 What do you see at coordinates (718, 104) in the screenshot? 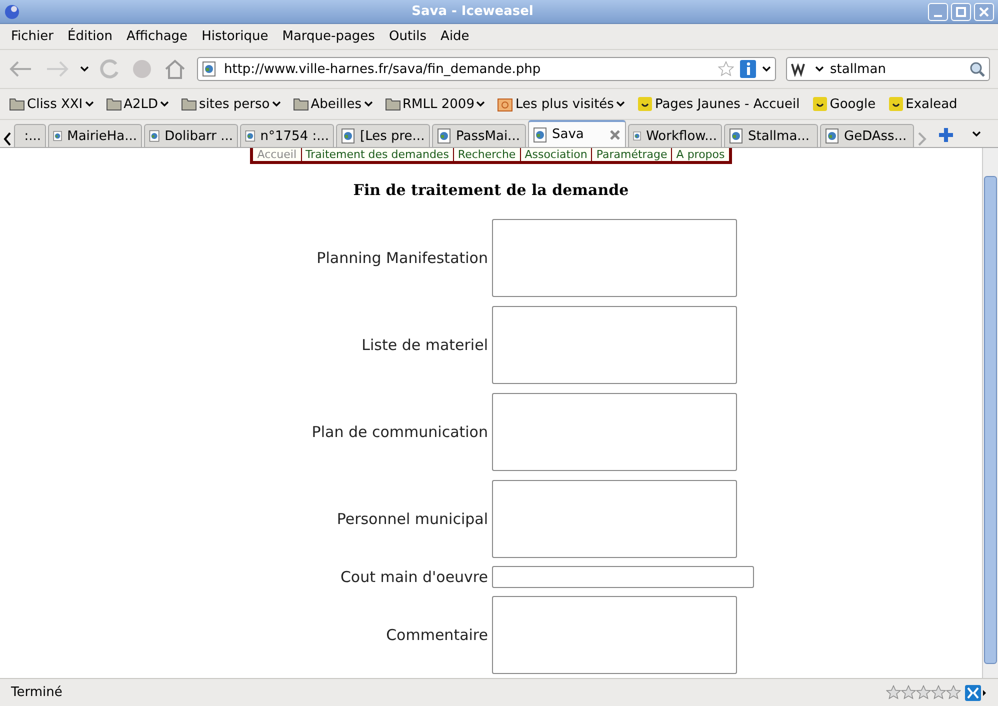
I see `bookmark-item: Pages Jaunes - Accueil` at bounding box center [718, 104].